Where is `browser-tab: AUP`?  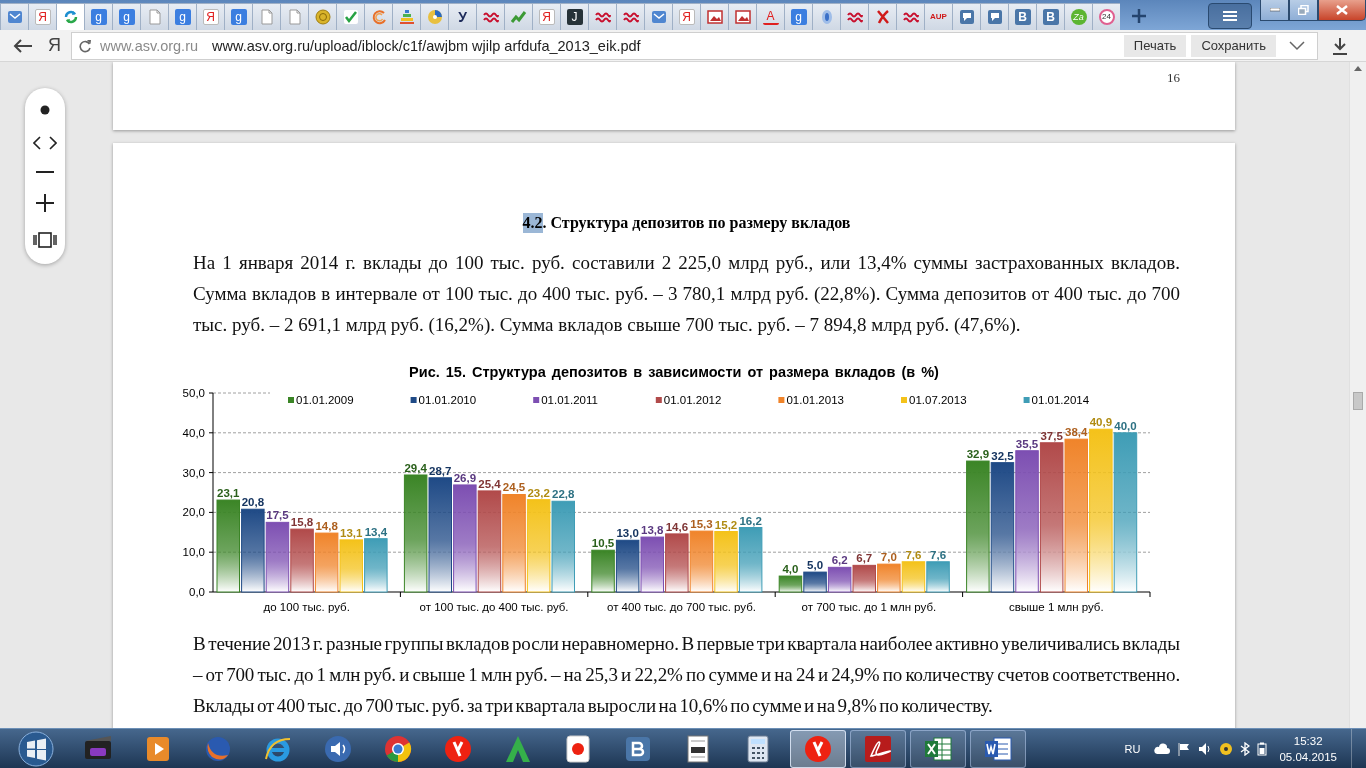 browser-tab: AUP is located at coordinates (938, 16).